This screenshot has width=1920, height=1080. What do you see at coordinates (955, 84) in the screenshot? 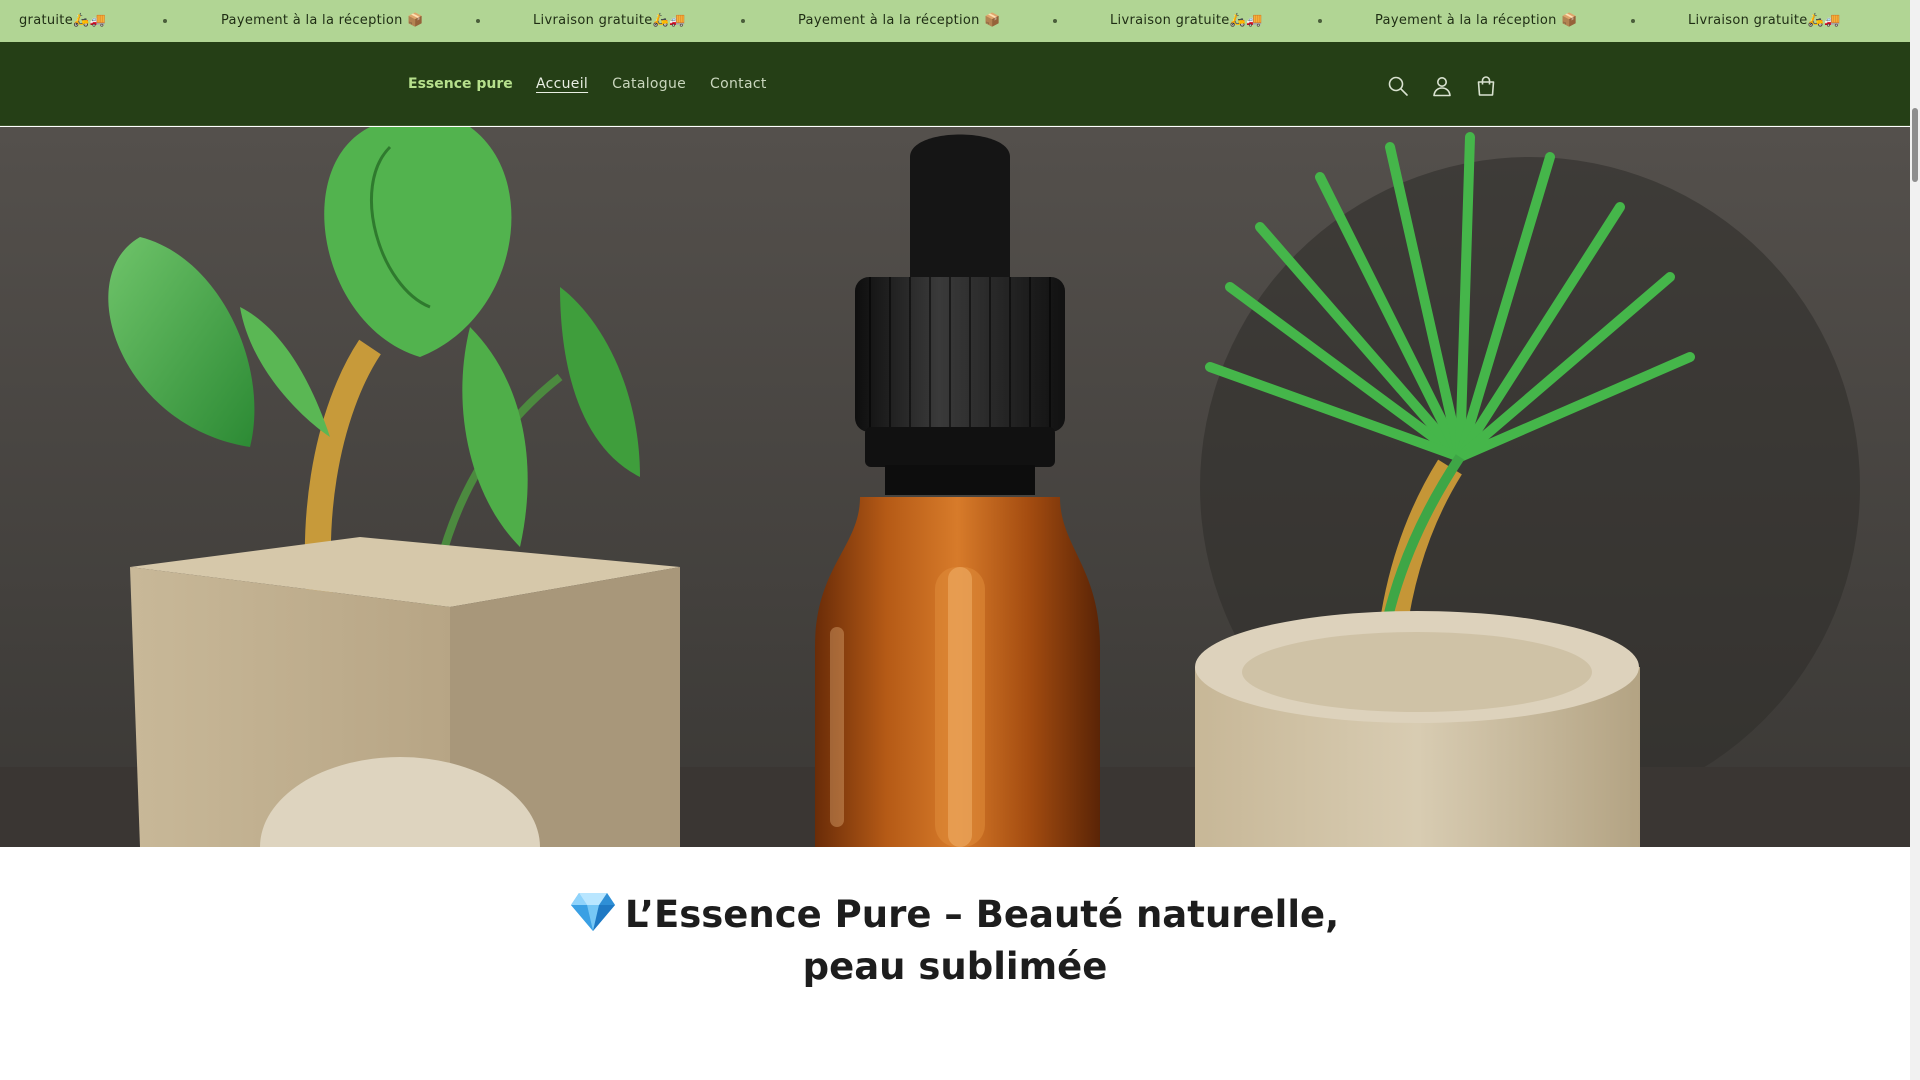
I see `site-header: Essence pure Accueil Catalogue Contact` at bounding box center [955, 84].